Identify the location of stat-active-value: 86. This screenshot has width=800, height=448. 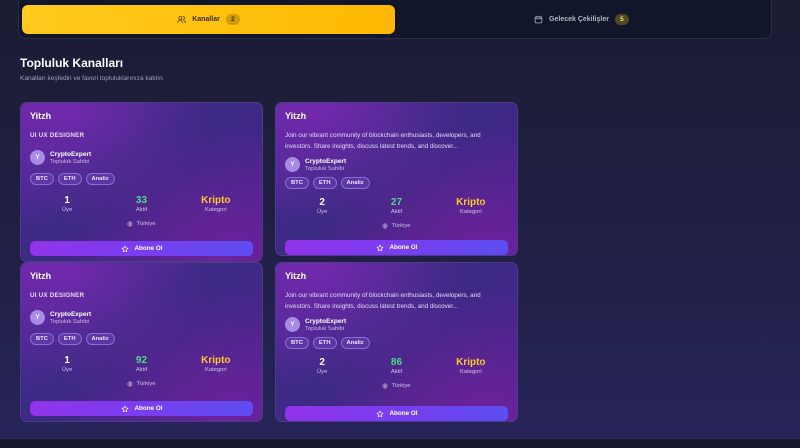
(396, 362).